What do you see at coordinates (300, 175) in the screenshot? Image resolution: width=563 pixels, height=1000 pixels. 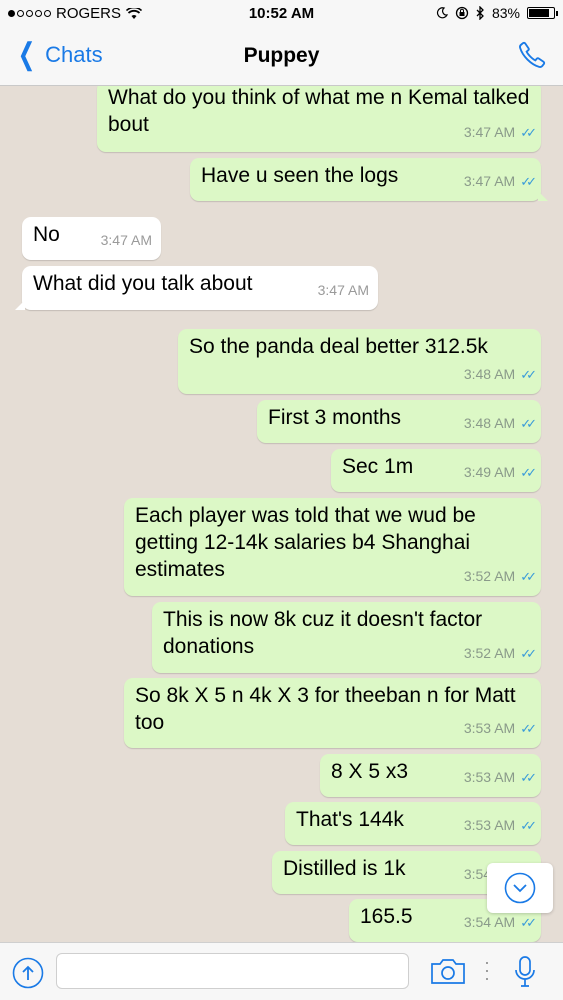 I see `message-text: Have u seen the logs` at bounding box center [300, 175].